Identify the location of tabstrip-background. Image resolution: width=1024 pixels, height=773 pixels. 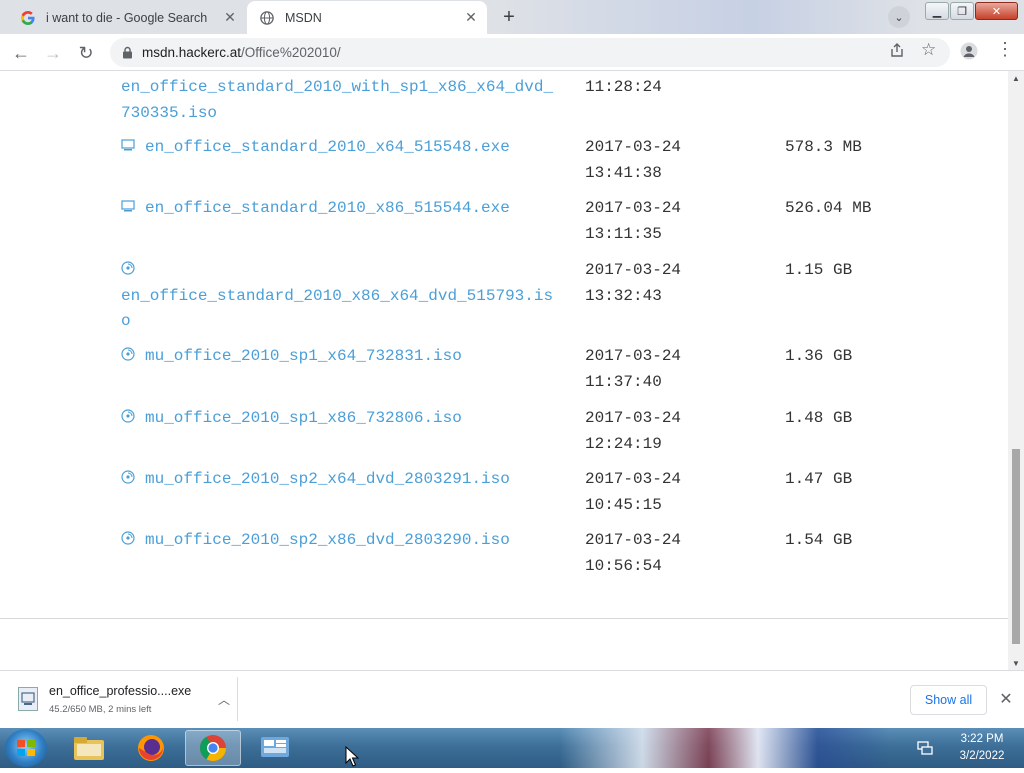
(710, 17).